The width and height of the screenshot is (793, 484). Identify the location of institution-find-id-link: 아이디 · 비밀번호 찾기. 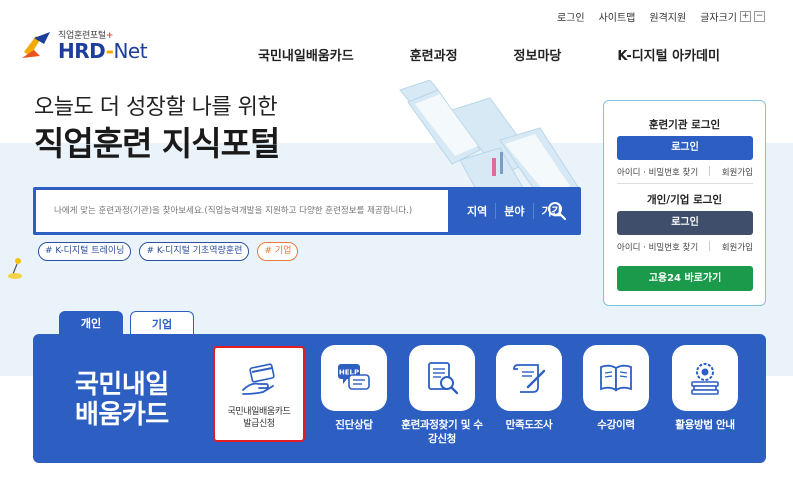
(657, 172).